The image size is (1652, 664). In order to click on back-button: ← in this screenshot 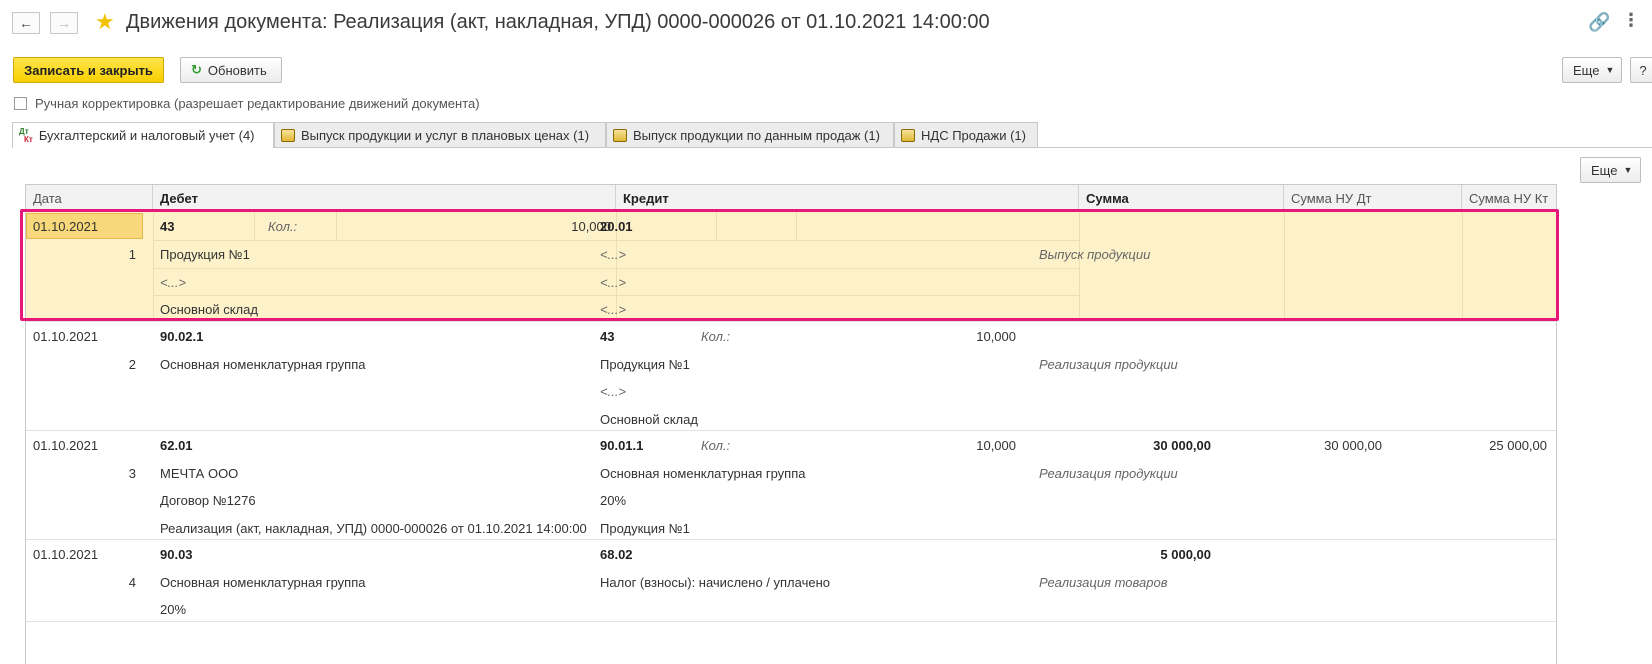, I will do `click(26, 23)`.